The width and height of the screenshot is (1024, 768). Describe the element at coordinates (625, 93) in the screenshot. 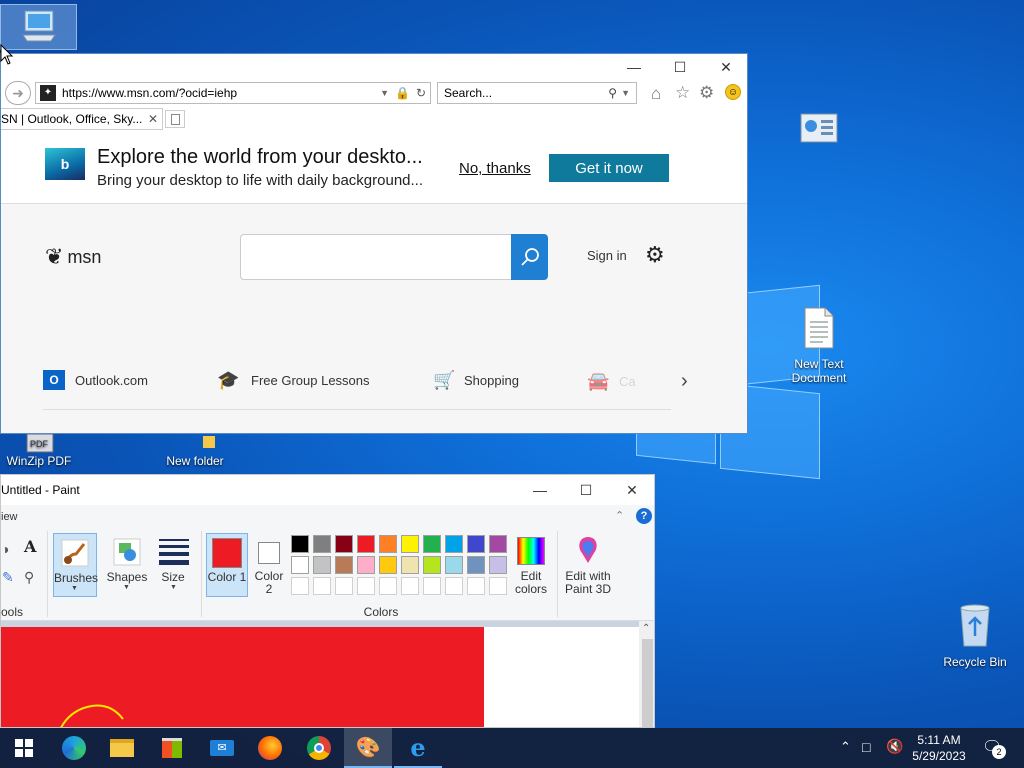

I see `search-dropdown-icon: ▼` at that location.